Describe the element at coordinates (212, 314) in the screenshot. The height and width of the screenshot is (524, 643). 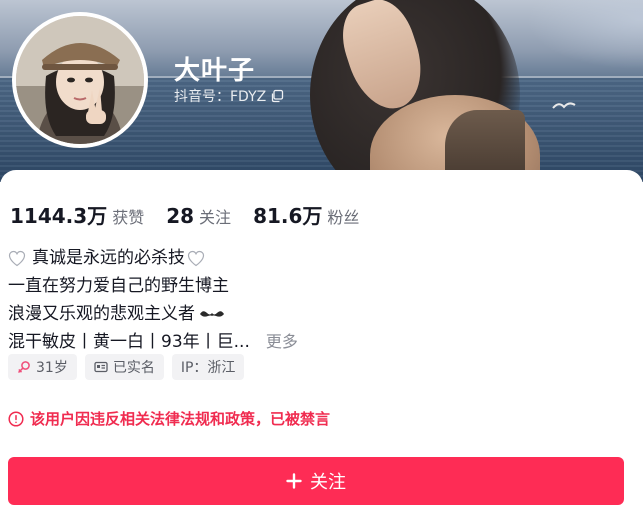
I see `mustache-icon` at that location.